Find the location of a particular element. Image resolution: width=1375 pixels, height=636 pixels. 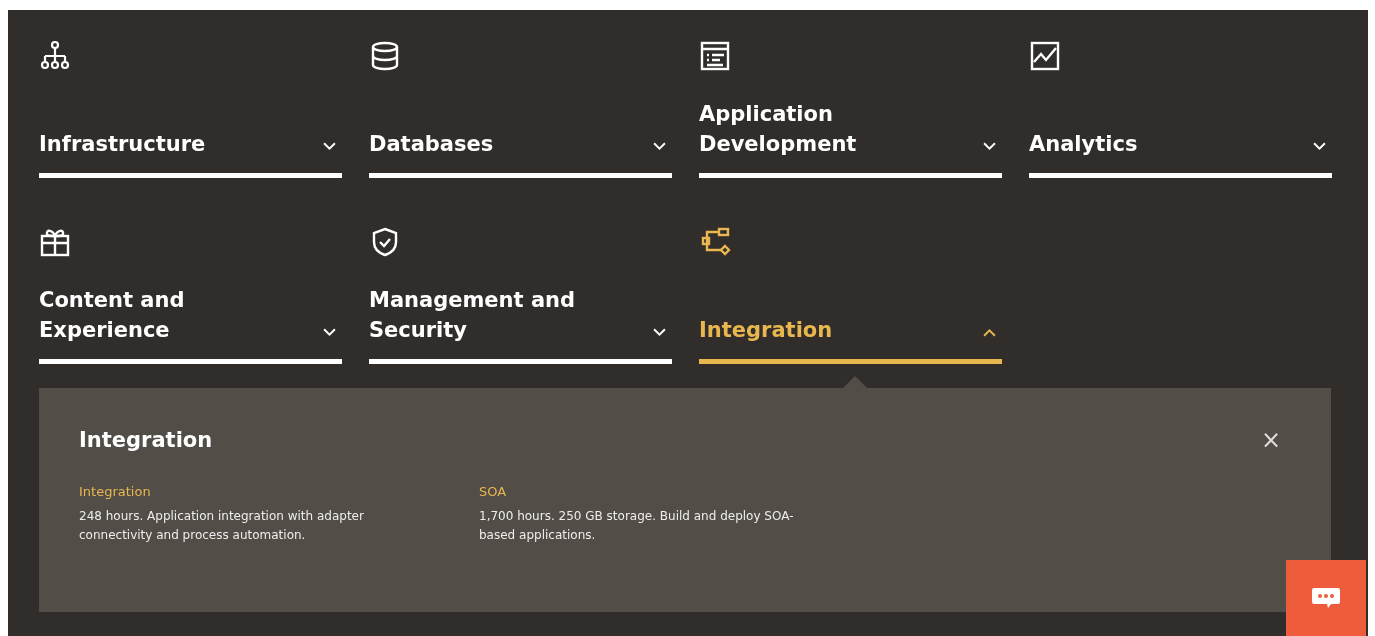

category-tab: Databases is located at coordinates (520, 109).